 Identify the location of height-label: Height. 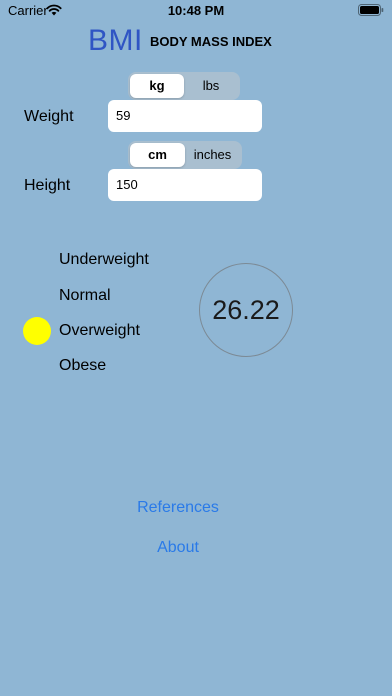
(47, 185).